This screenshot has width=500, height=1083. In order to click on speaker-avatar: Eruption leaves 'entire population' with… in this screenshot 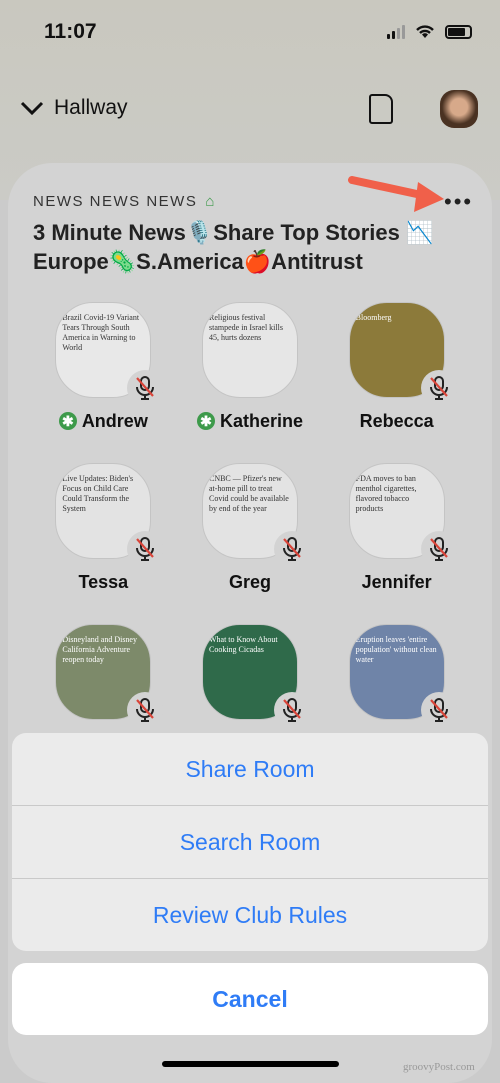, I will do `click(402, 676)`.